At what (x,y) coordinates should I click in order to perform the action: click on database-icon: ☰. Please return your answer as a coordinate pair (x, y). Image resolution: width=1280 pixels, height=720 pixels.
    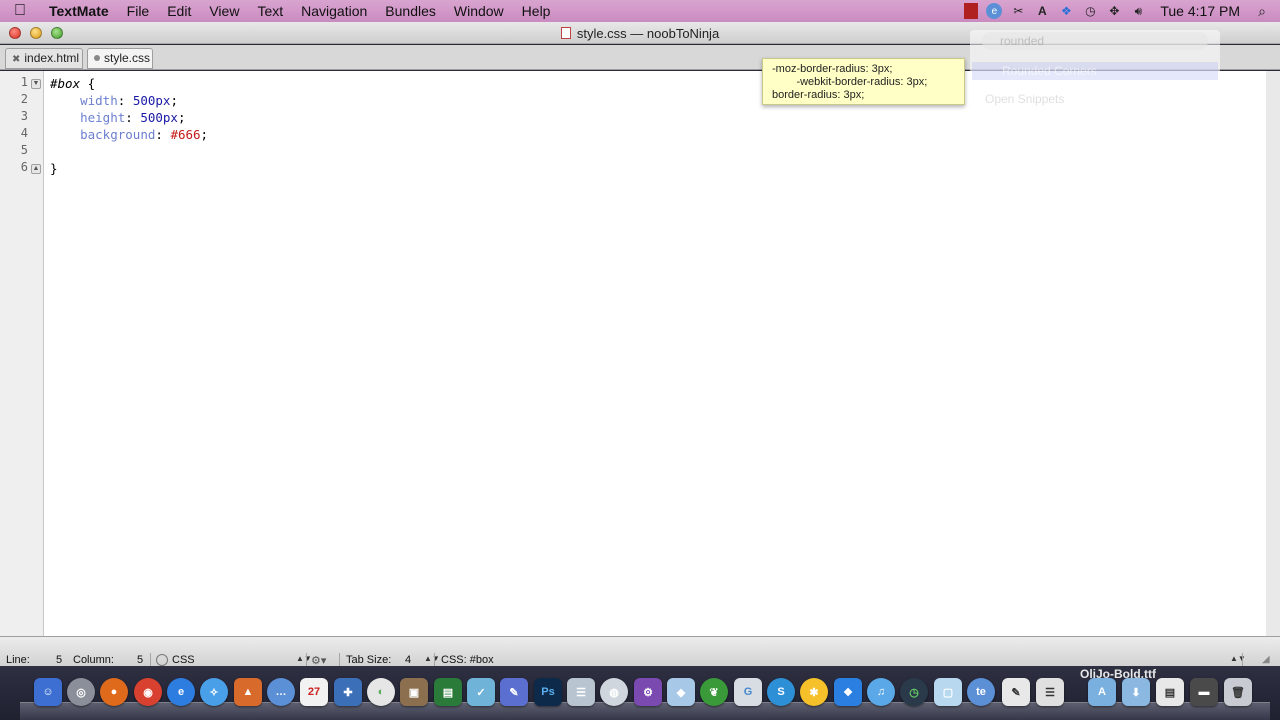
    Looking at the image, I should click on (581, 692).